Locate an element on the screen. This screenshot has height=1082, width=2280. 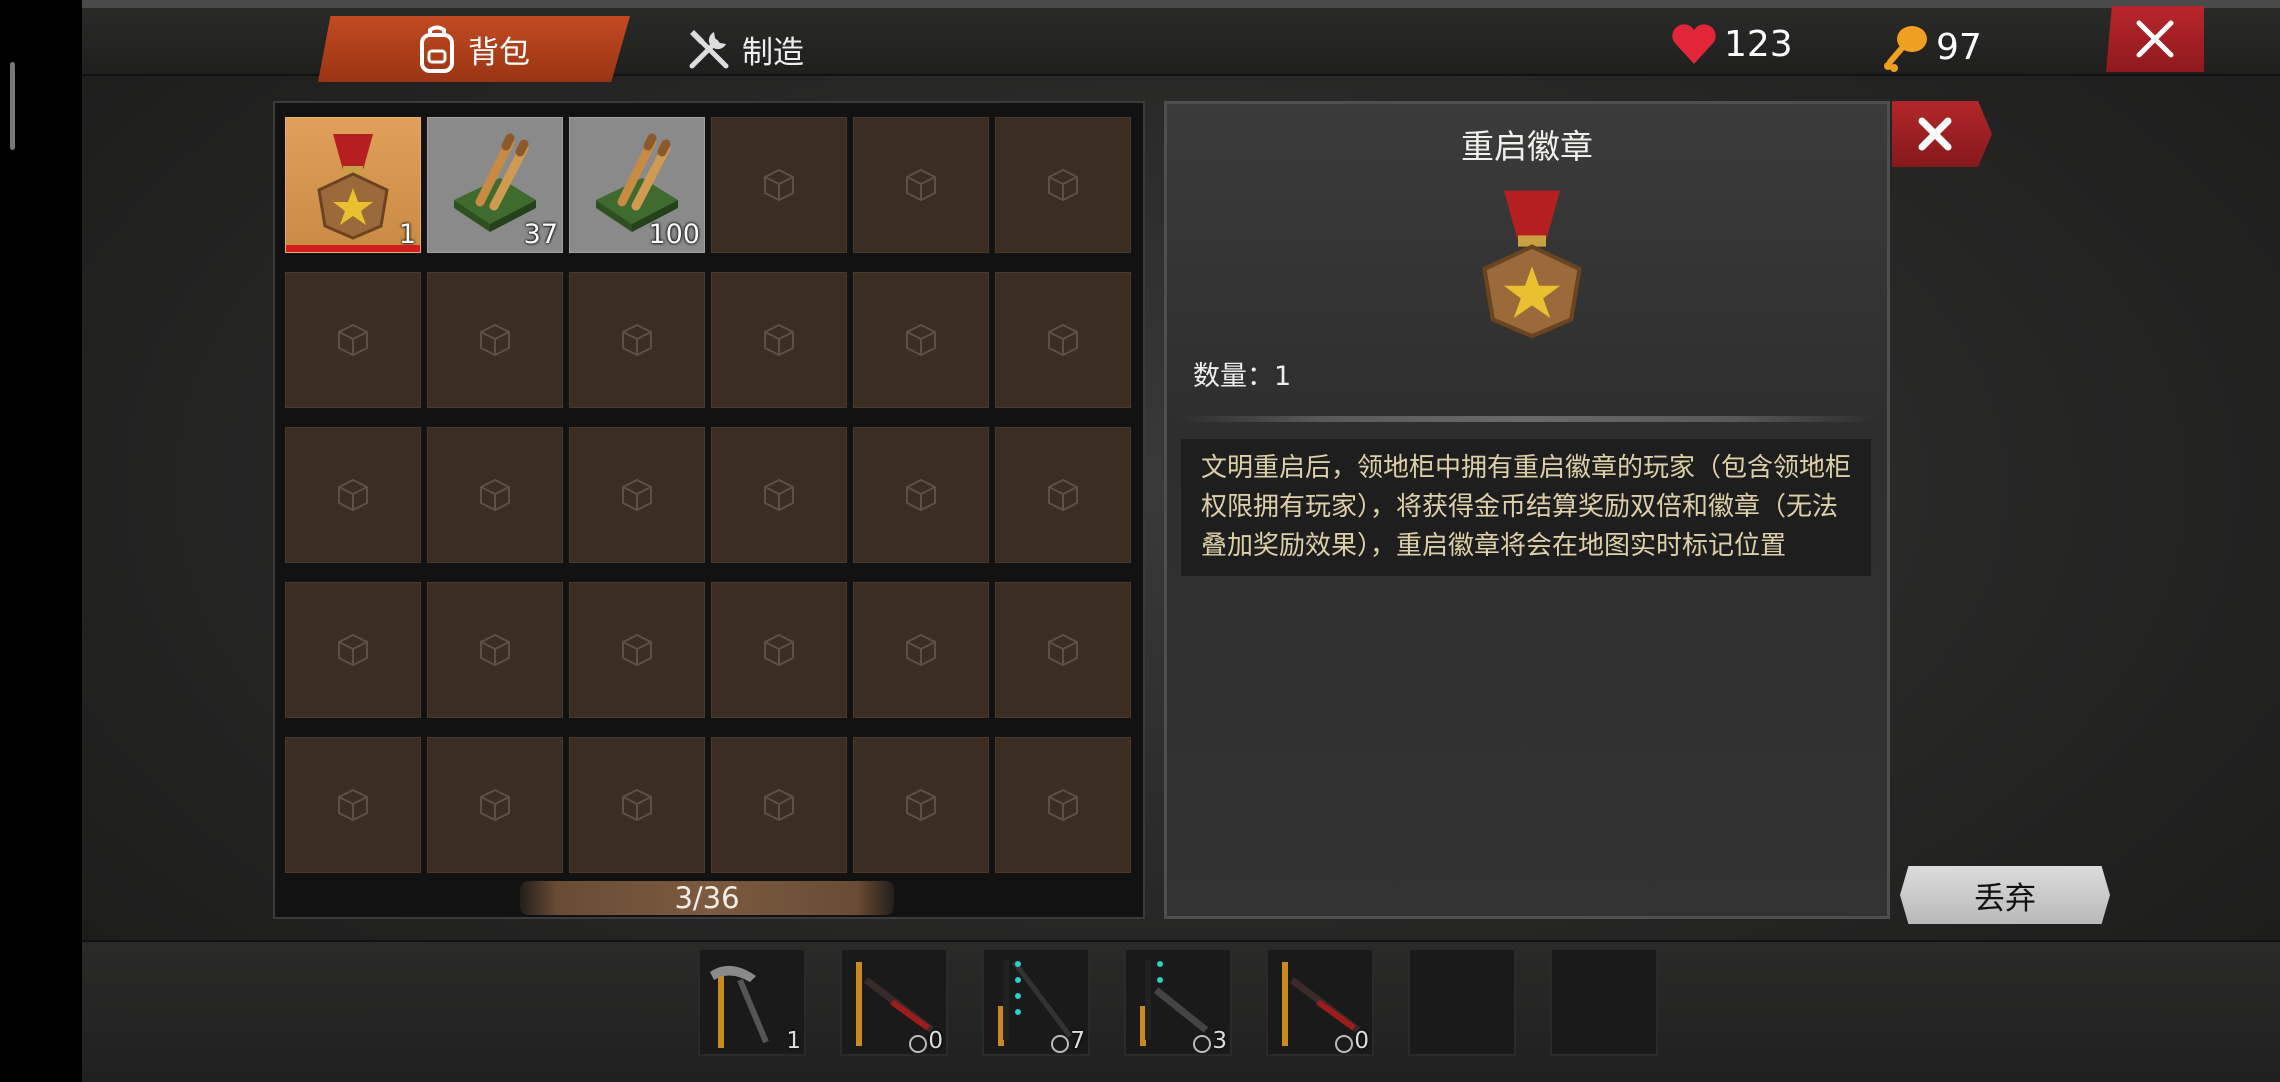
inventory-slot-ammo: 100 is located at coordinates (637, 185).